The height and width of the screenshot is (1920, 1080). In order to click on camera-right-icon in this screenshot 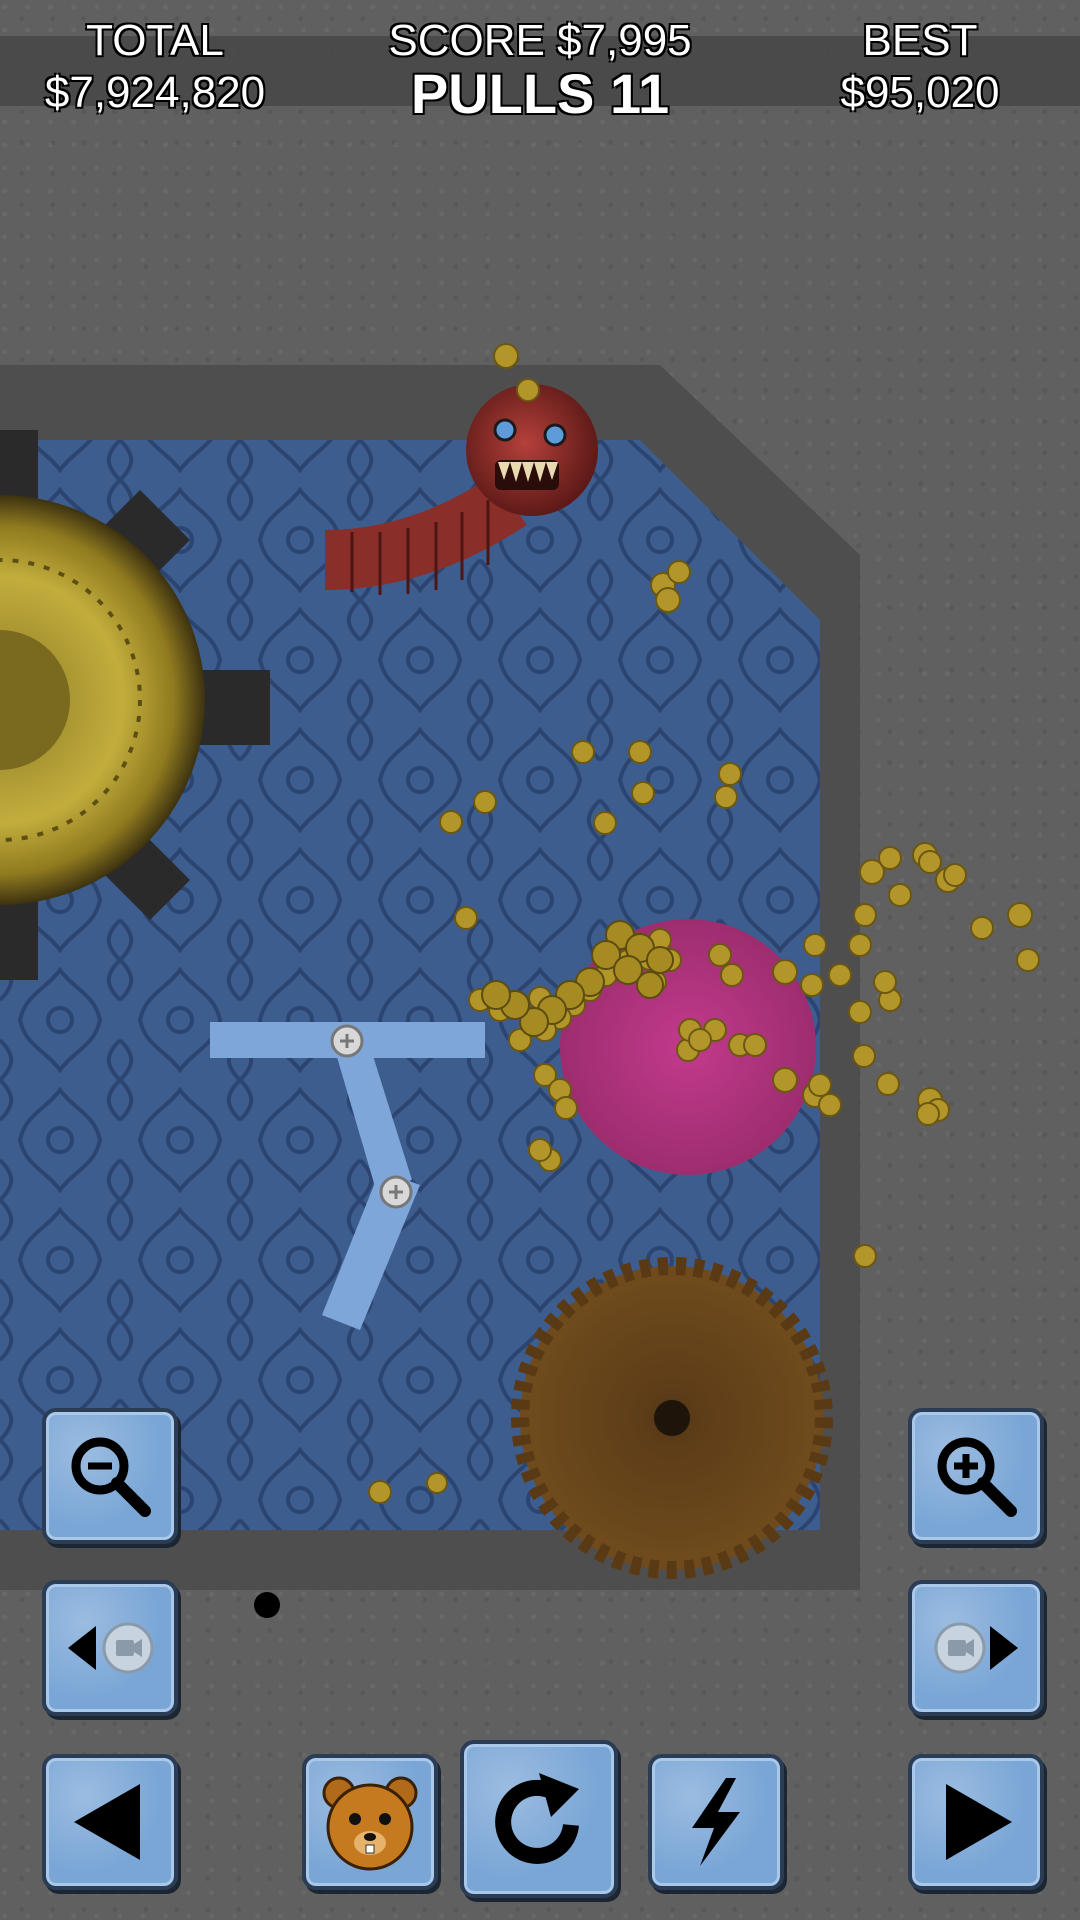, I will do `click(976, 1648)`.